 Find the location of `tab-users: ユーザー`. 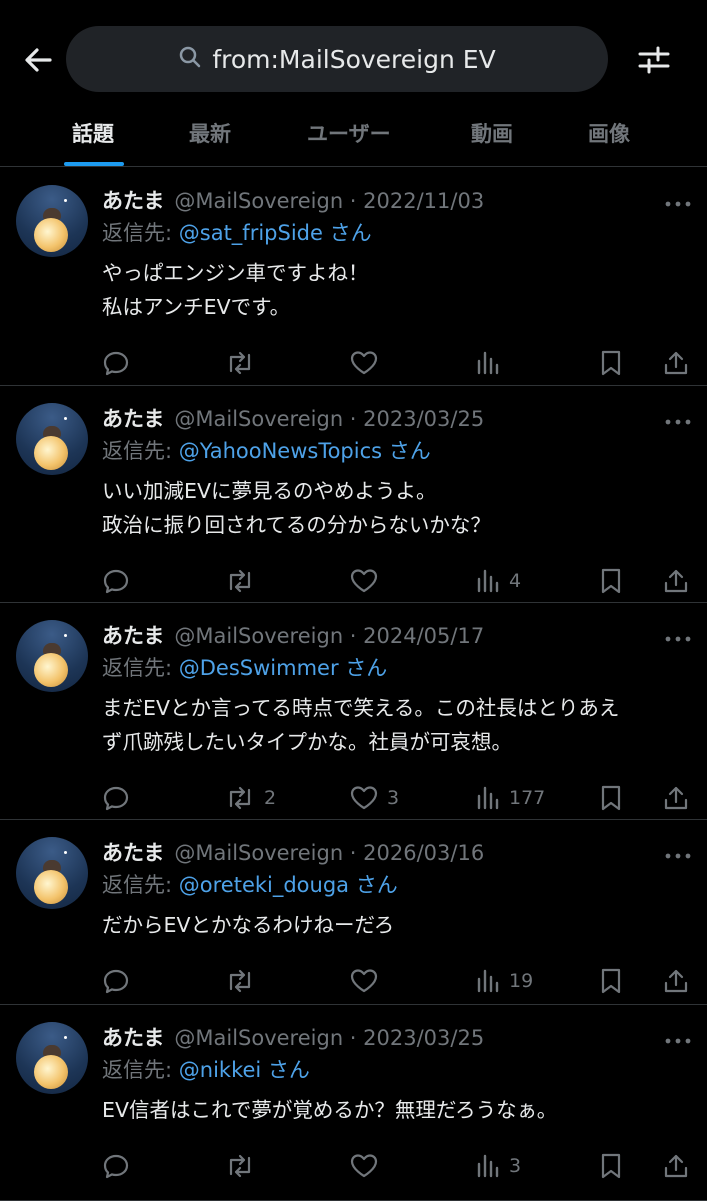

tab-users: ユーザー is located at coordinates (349, 133).